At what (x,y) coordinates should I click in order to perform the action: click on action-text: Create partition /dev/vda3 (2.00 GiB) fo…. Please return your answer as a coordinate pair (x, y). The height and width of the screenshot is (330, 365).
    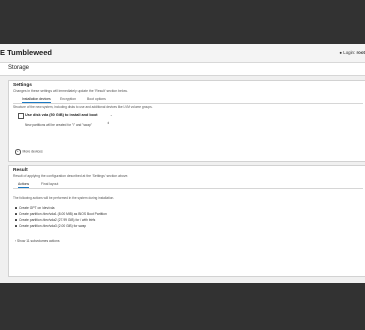
    Looking at the image, I should click on (53, 226).